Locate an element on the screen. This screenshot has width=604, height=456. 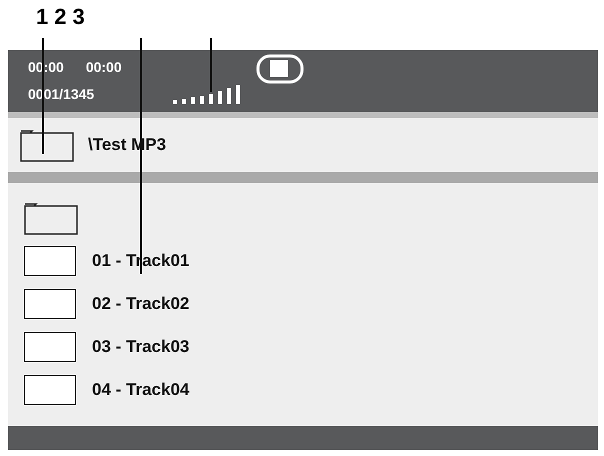
track-name: 04 - Track04 is located at coordinates (141, 390).